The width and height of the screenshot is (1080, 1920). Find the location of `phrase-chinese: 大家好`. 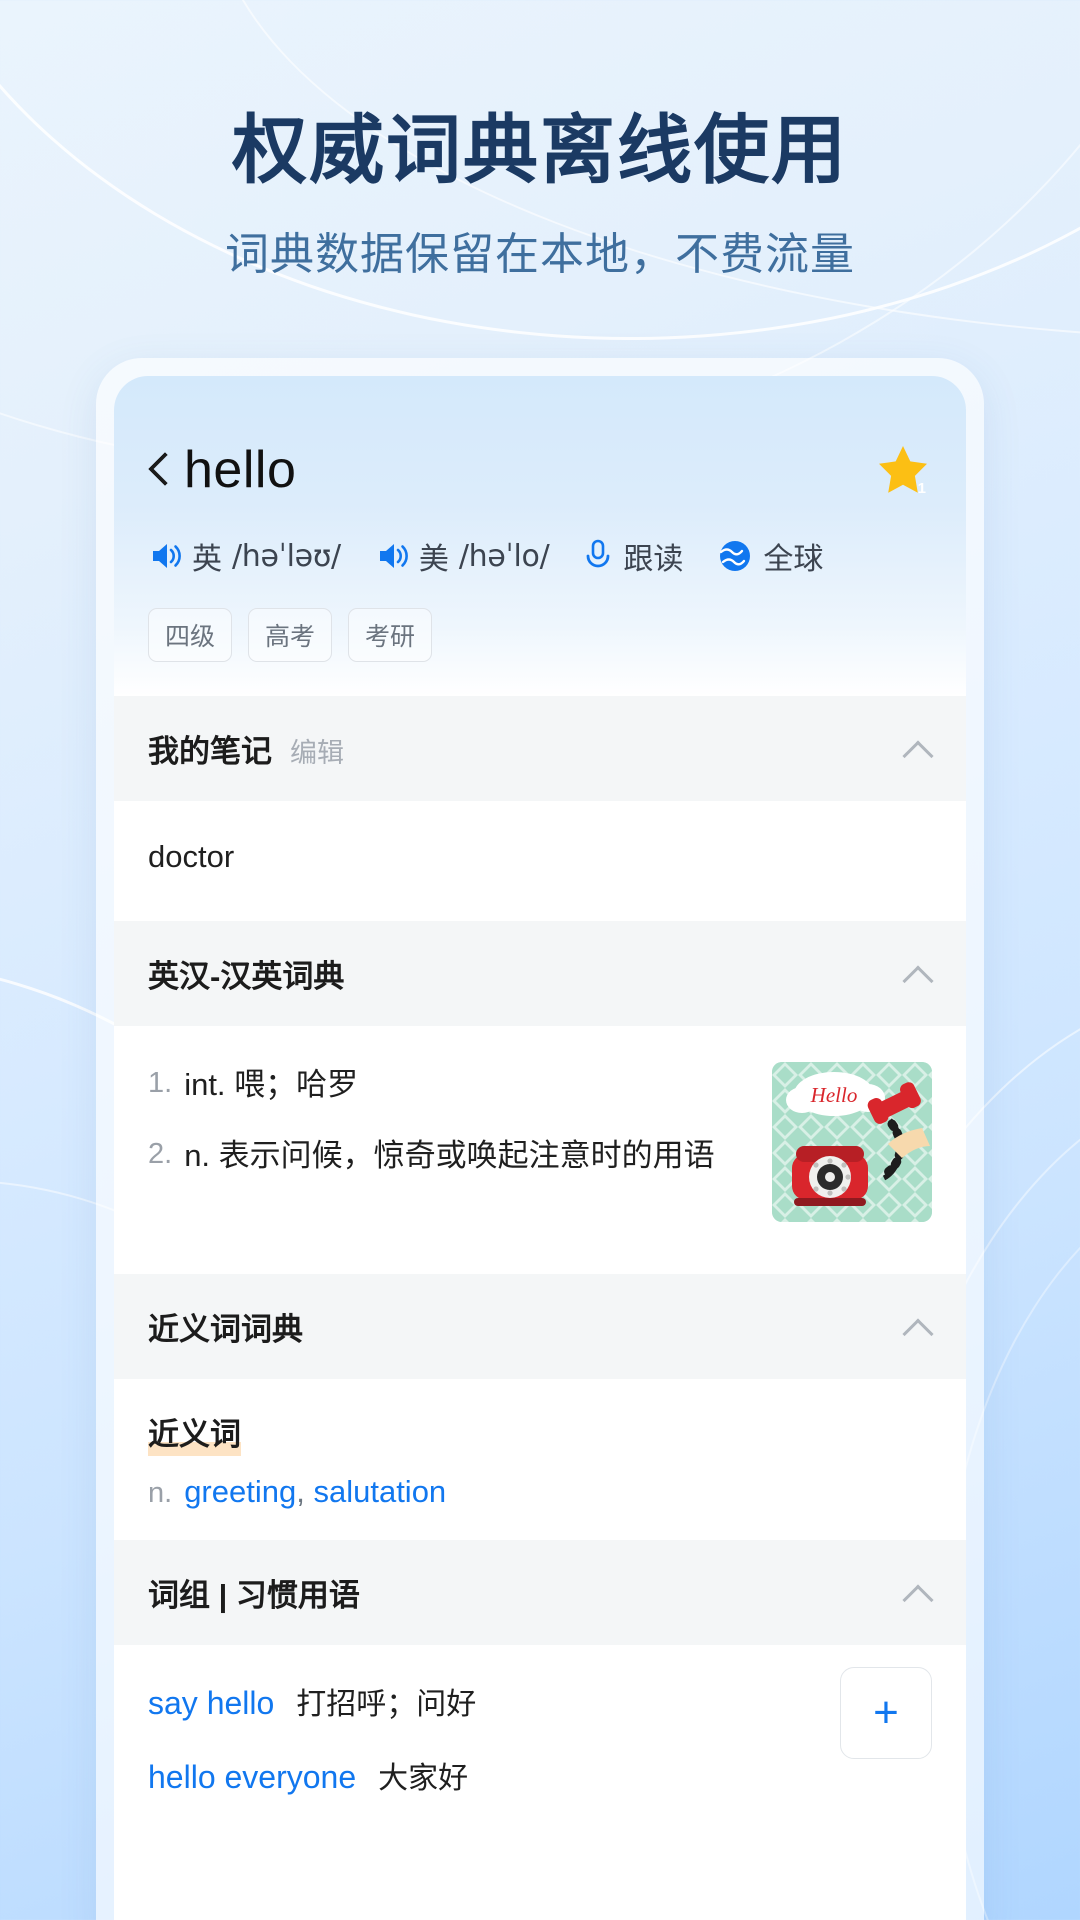

phrase-chinese: 大家好 is located at coordinates (423, 1778).